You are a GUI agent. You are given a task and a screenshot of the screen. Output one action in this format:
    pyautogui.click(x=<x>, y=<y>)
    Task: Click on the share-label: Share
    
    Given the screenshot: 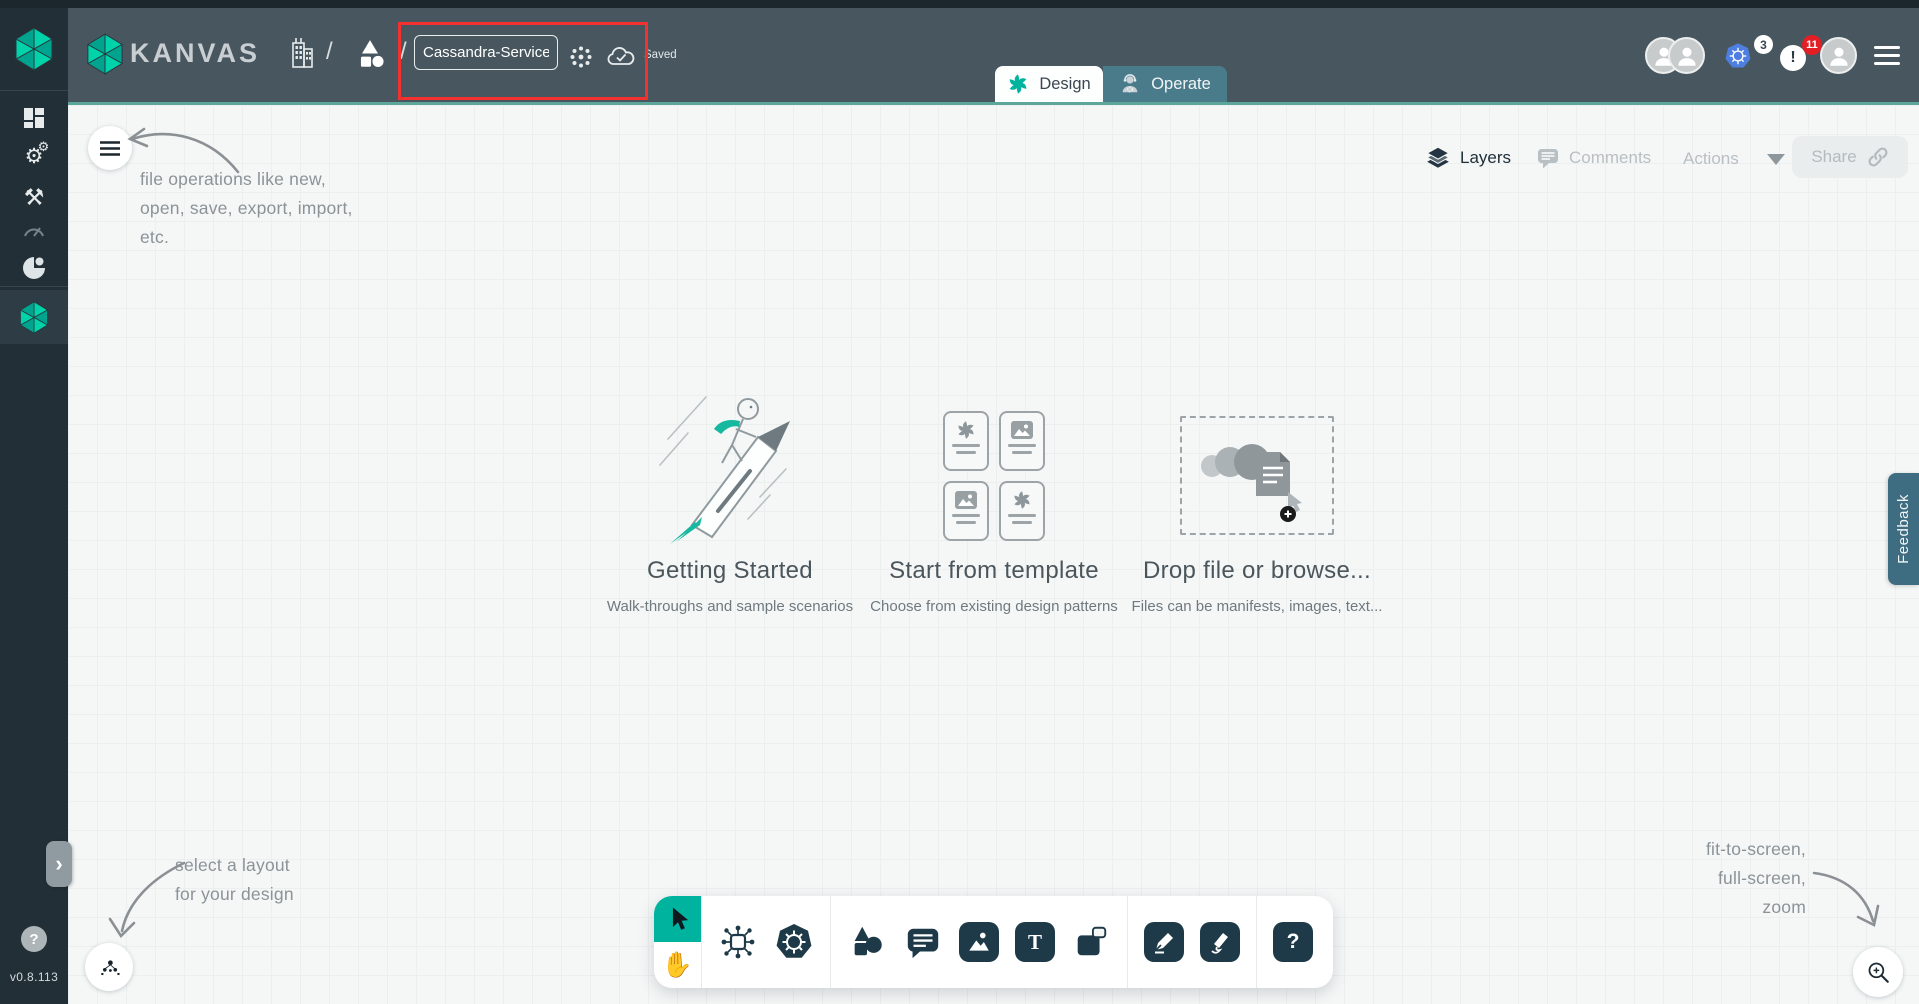 What is the action you would take?
    pyautogui.click(x=1834, y=156)
    